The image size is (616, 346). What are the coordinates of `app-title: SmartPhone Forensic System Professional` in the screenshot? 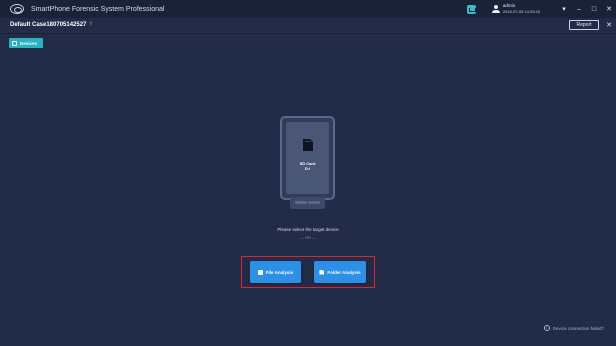 It's located at (98, 9).